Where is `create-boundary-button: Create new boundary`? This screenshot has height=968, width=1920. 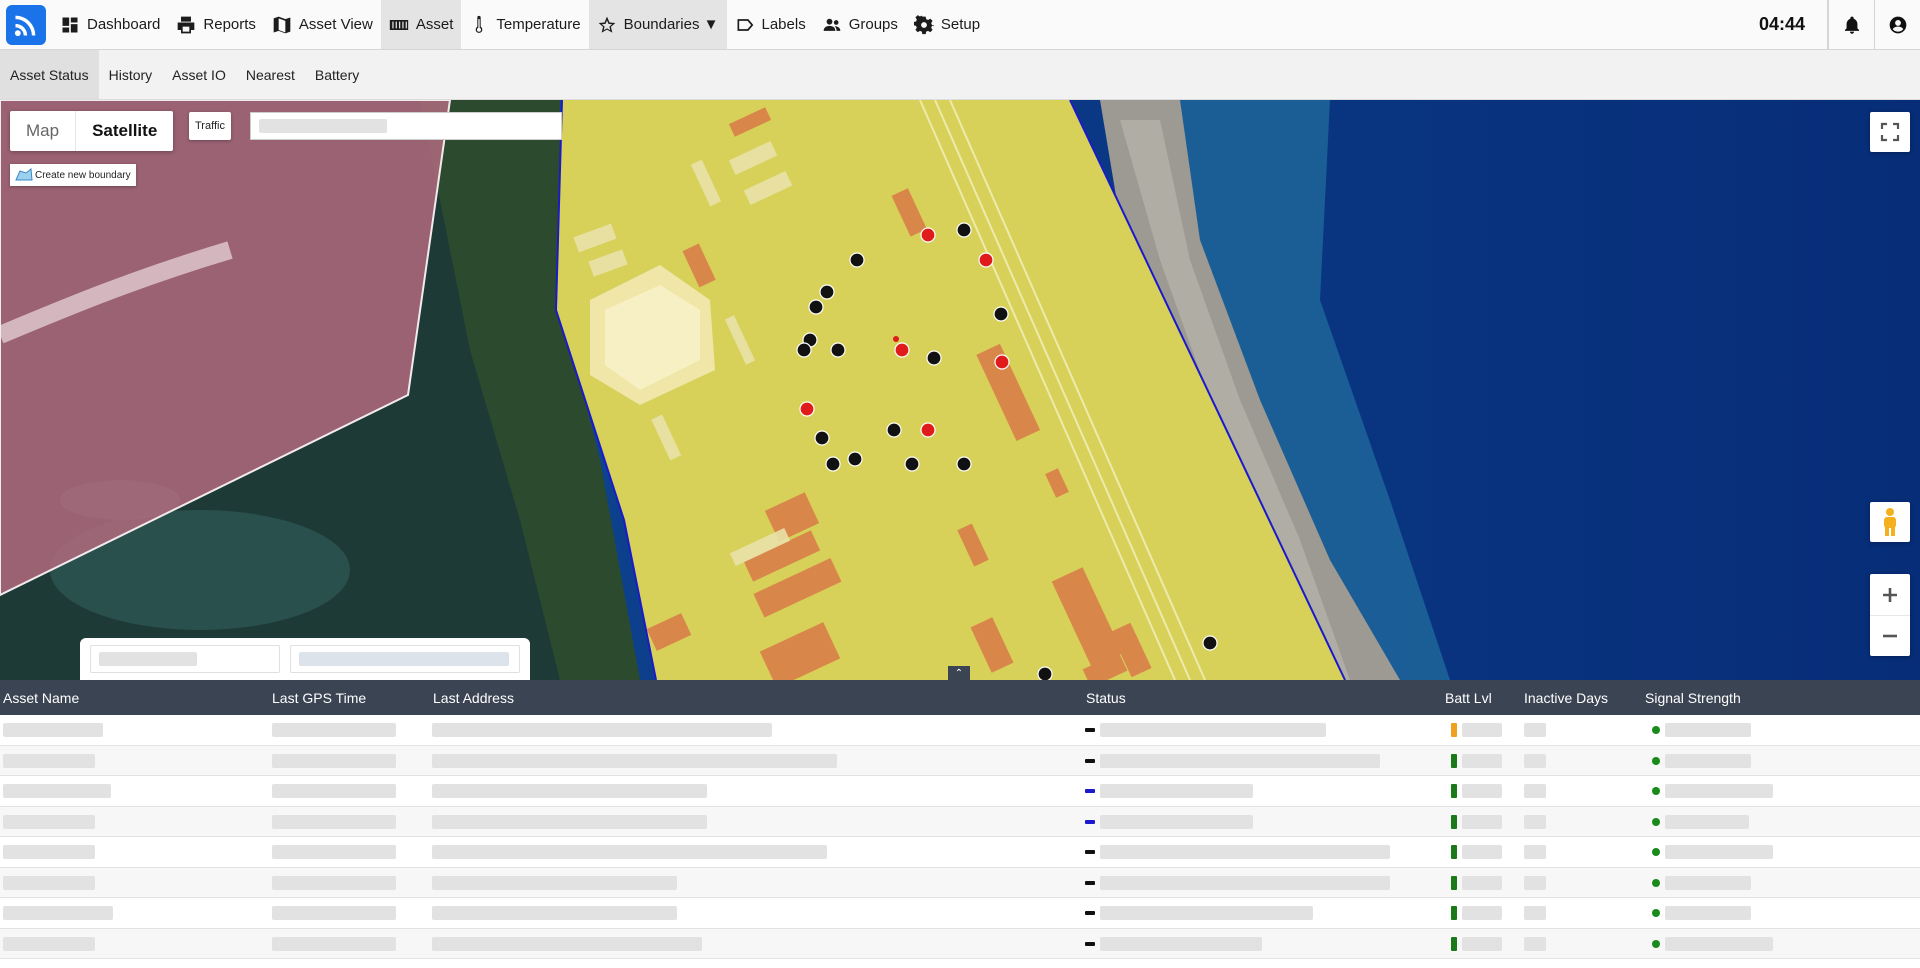
create-boundary-button: Create new boundary is located at coordinates (73, 175).